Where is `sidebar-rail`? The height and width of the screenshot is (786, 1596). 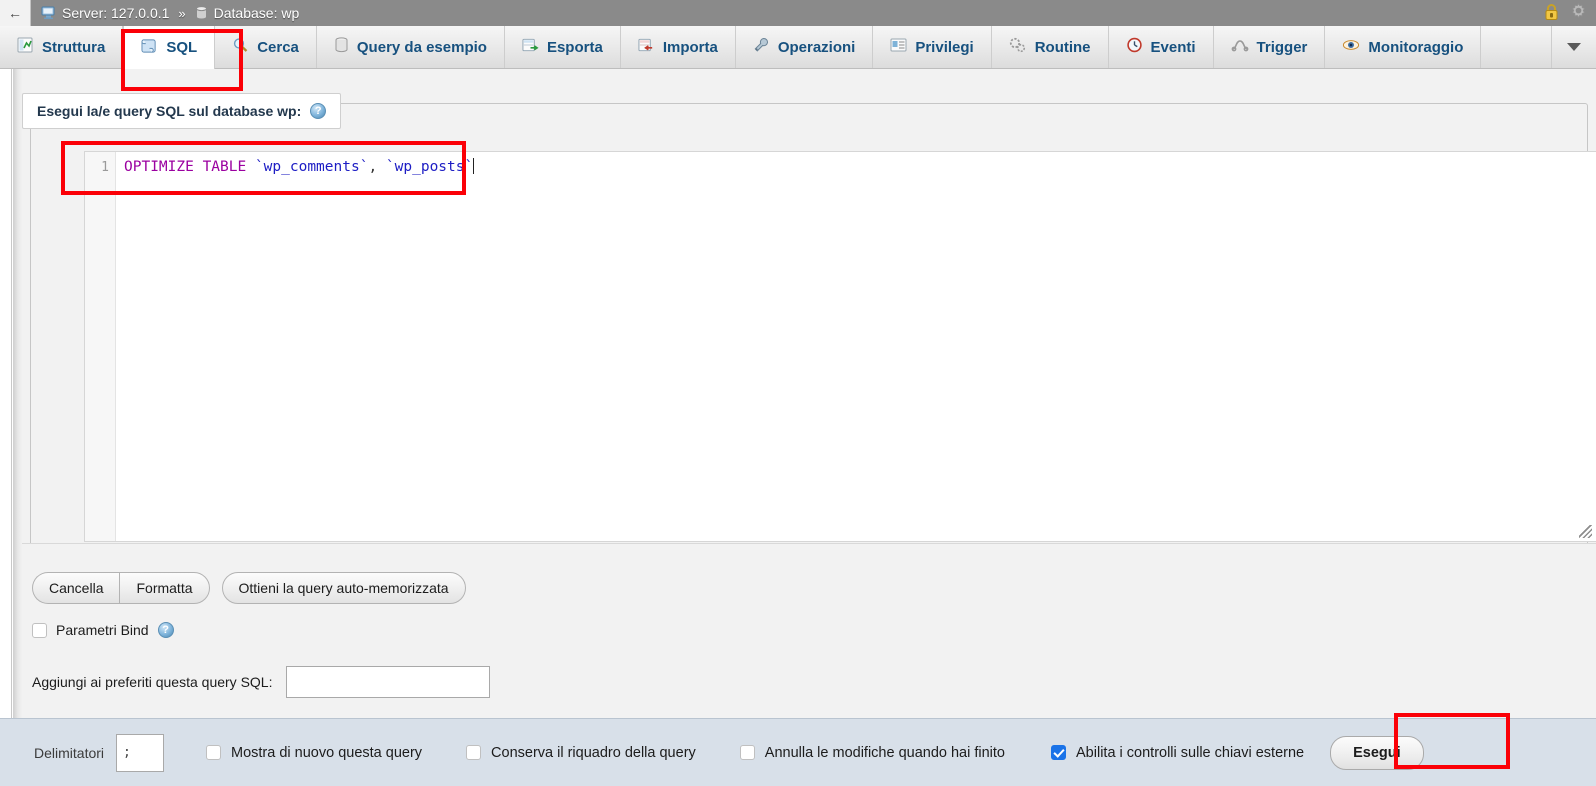 sidebar-rail is located at coordinates (6, 427).